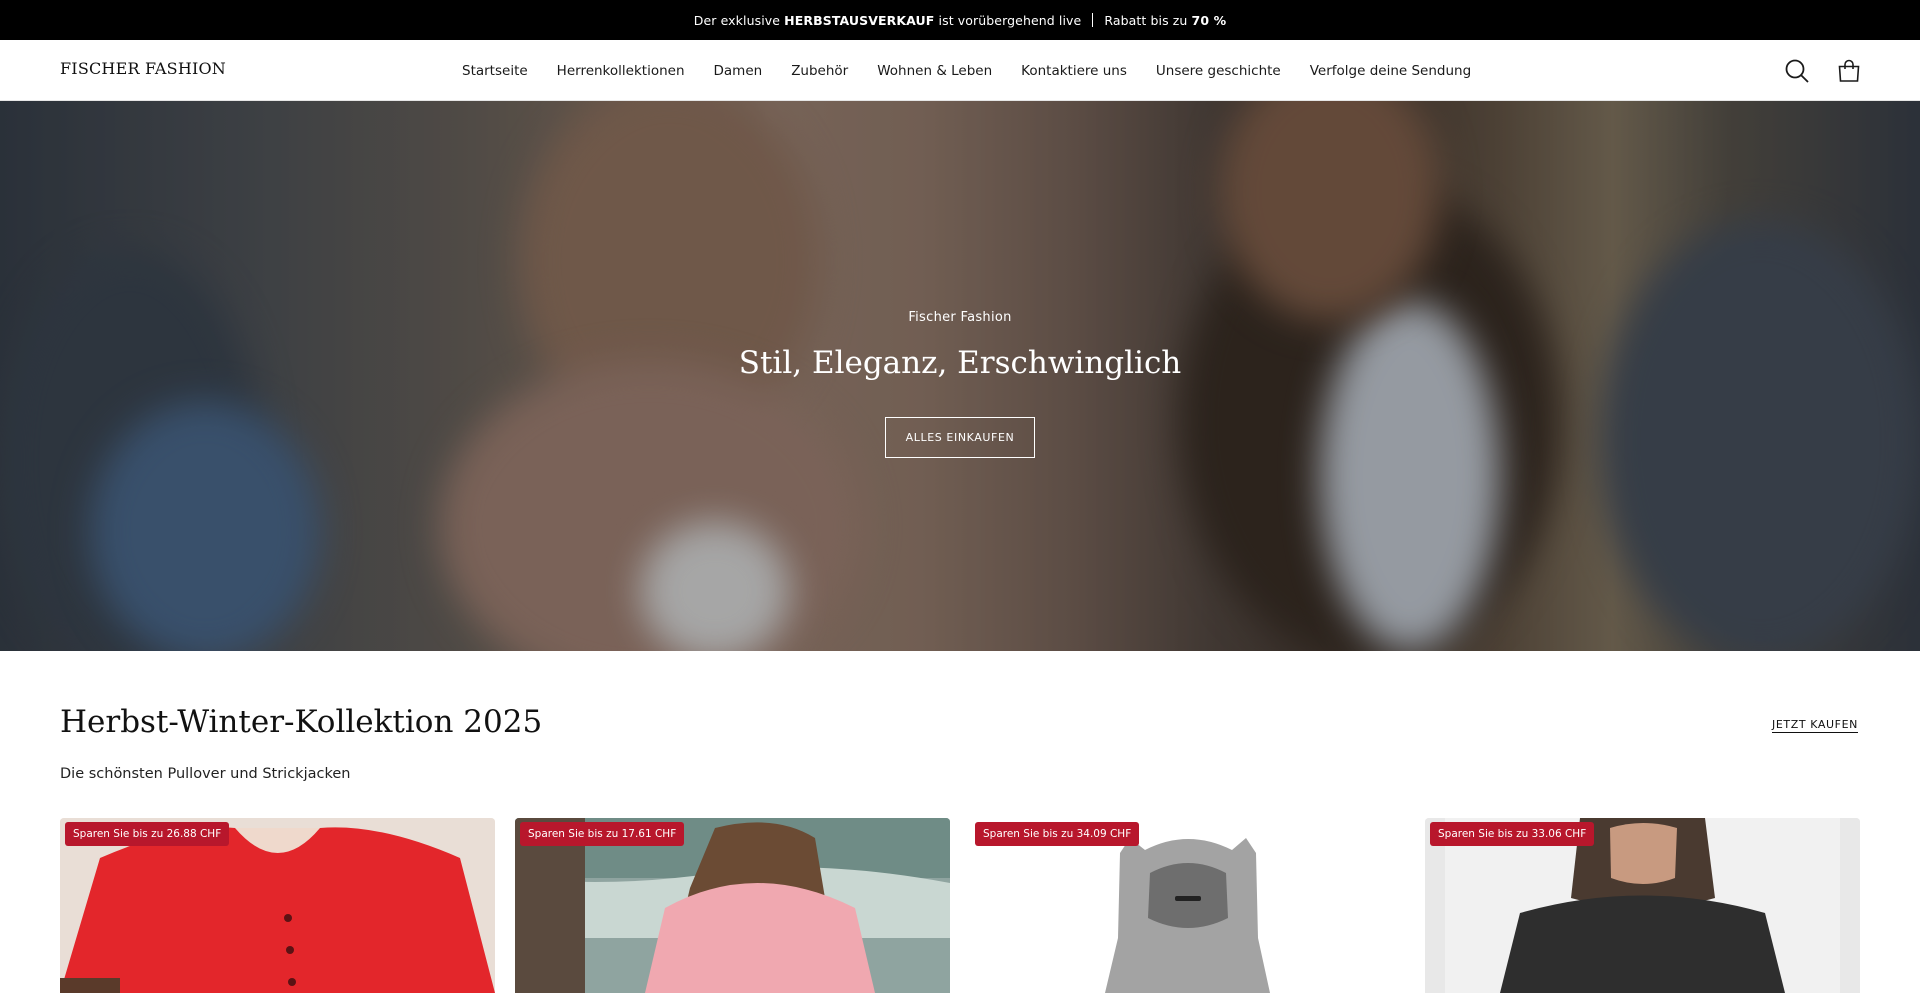  What do you see at coordinates (1642, 905) in the screenshot?
I see `product-card: Sparen Sie bis zu 33.06 CHF` at bounding box center [1642, 905].